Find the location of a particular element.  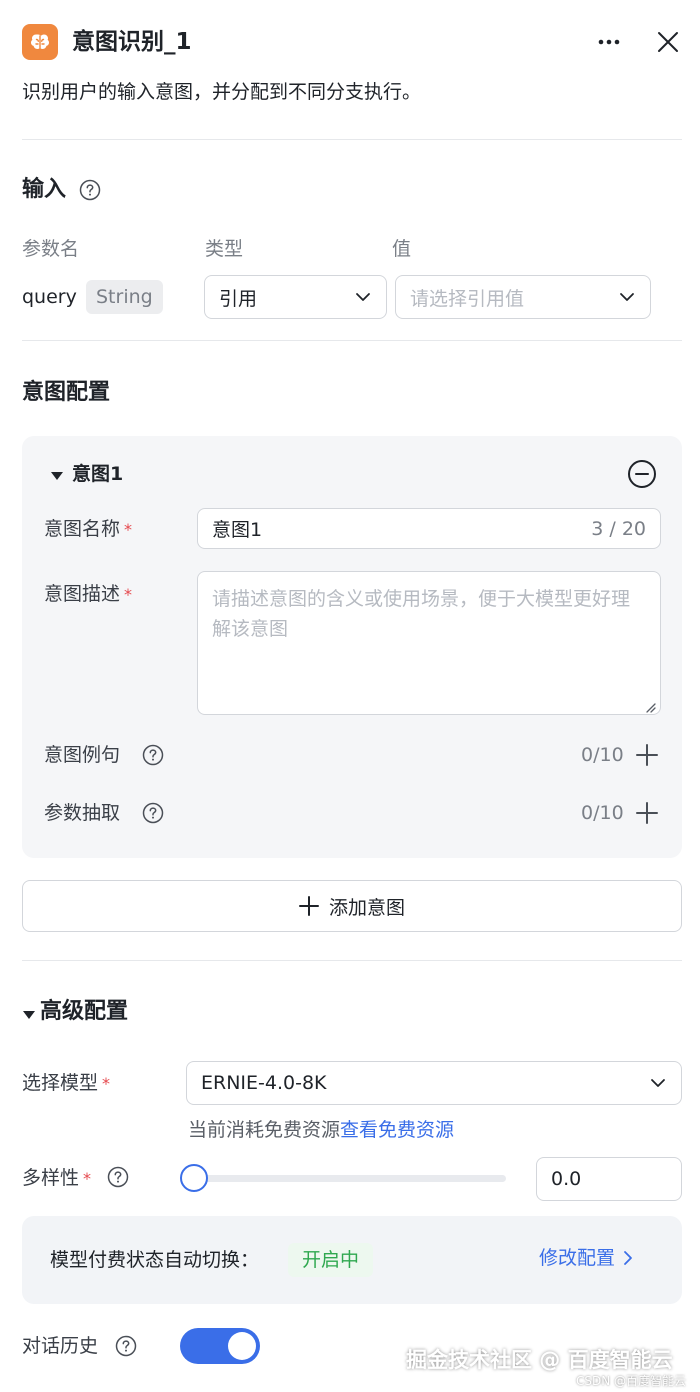

model-select-value: ERNIE-4.0-8K is located at coordinates (264, 1083).